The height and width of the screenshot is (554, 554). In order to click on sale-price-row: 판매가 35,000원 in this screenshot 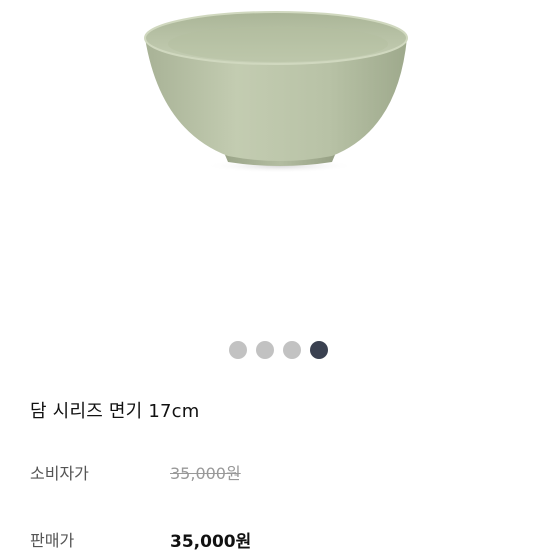, I will do `click(280, 539)`.